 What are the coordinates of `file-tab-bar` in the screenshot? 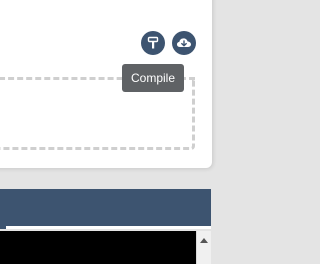 It's located at (105, 209).